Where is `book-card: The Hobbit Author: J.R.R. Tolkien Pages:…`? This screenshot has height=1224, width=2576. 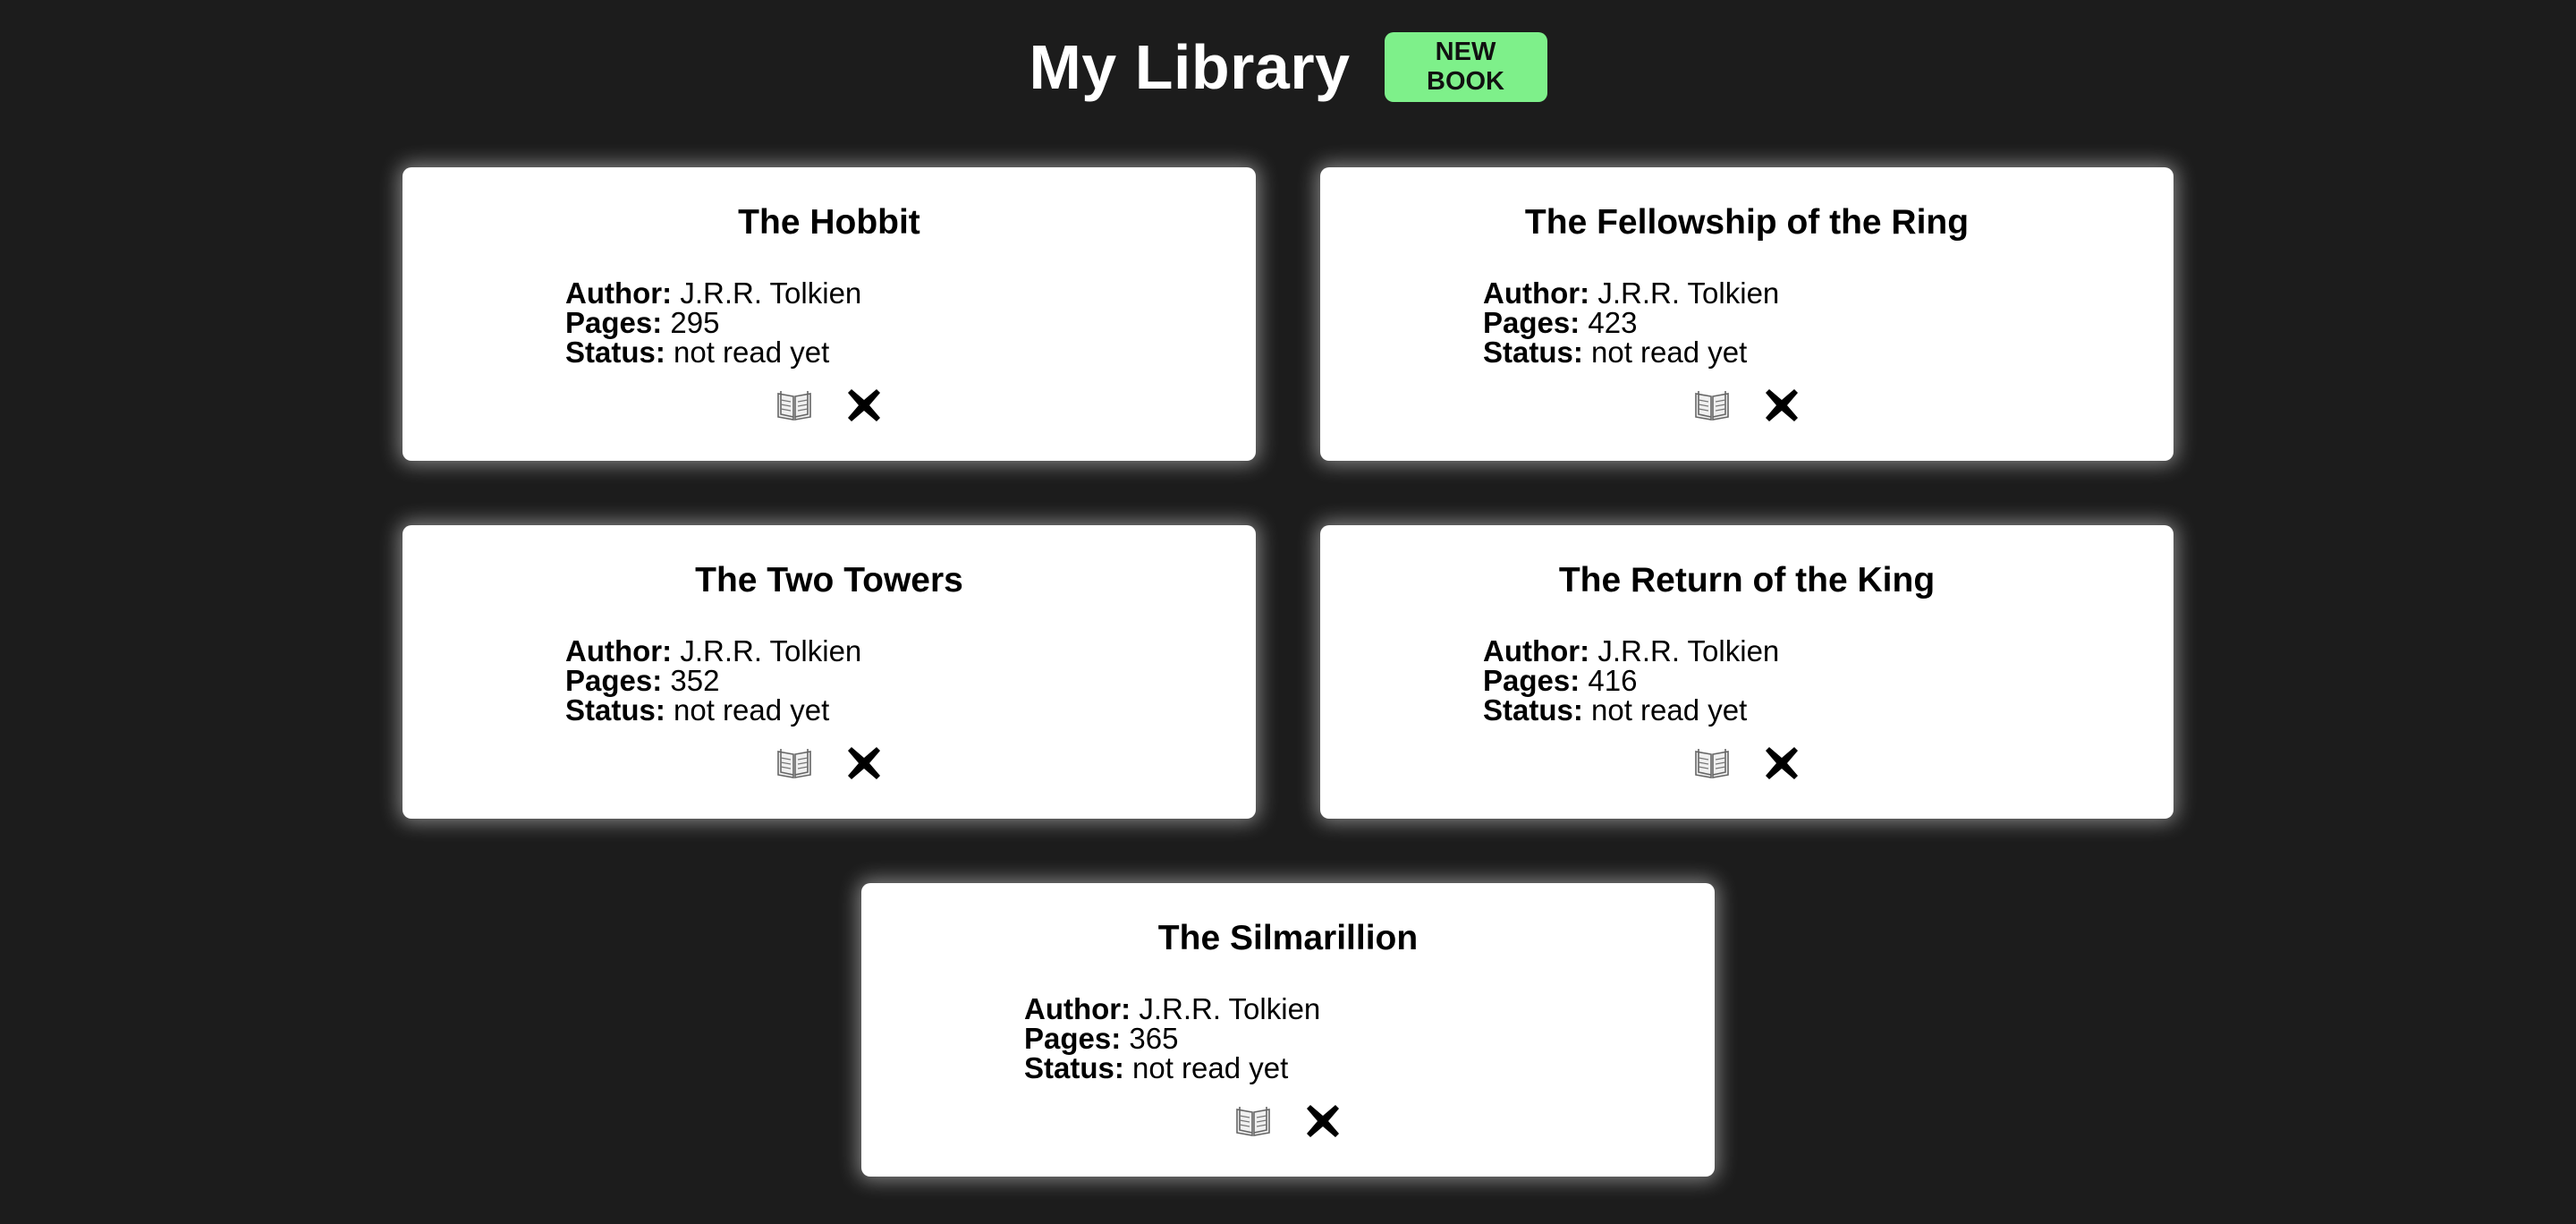 book-card: The Hobbit Author: J.R.R. Tolkien Pages:… is located at coordinates (829, 314).